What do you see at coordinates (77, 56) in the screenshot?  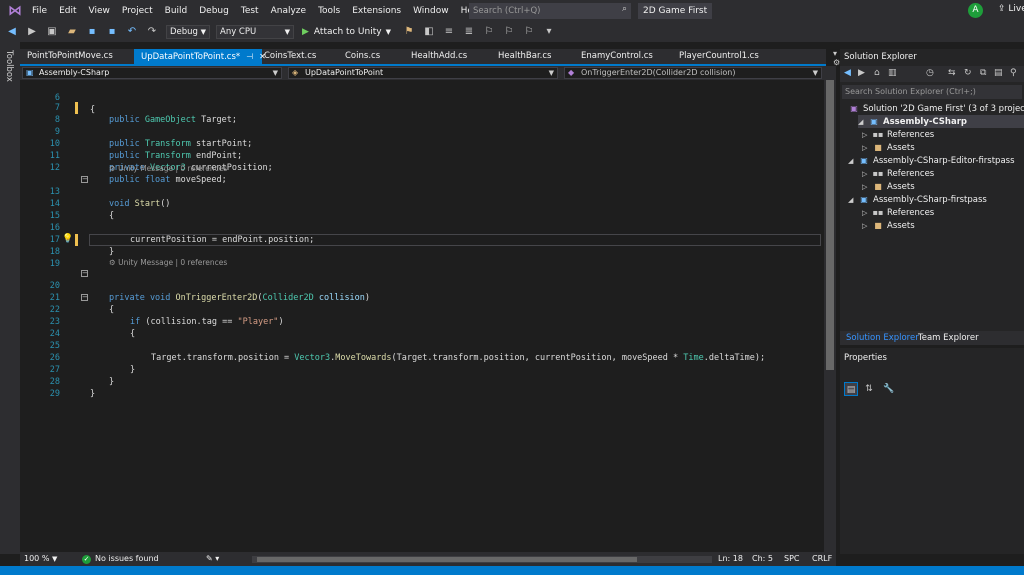 I see `tab-pointtopointmove: PointToPointMove.cs` at bounding box center [77, 56].